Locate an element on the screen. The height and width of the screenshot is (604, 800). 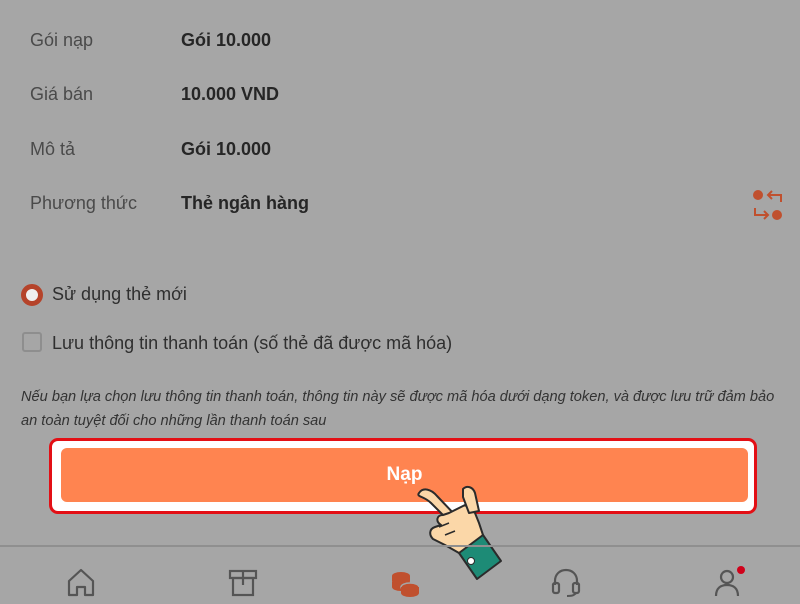
home-icon is located at coordinates (81, 582).